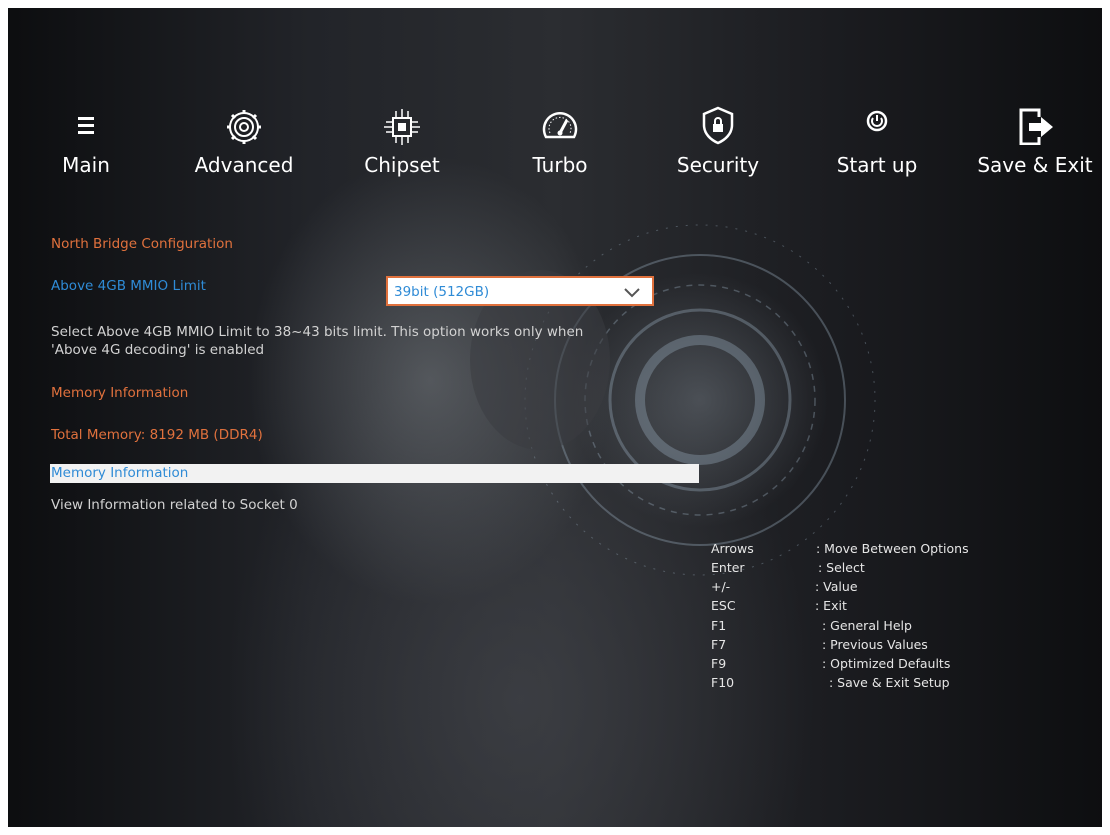 The image size is (1110, 835). Describe the element at coordinates (1035, 165) in the screenshot. I see `tab-label: Save & Exit` at that location.